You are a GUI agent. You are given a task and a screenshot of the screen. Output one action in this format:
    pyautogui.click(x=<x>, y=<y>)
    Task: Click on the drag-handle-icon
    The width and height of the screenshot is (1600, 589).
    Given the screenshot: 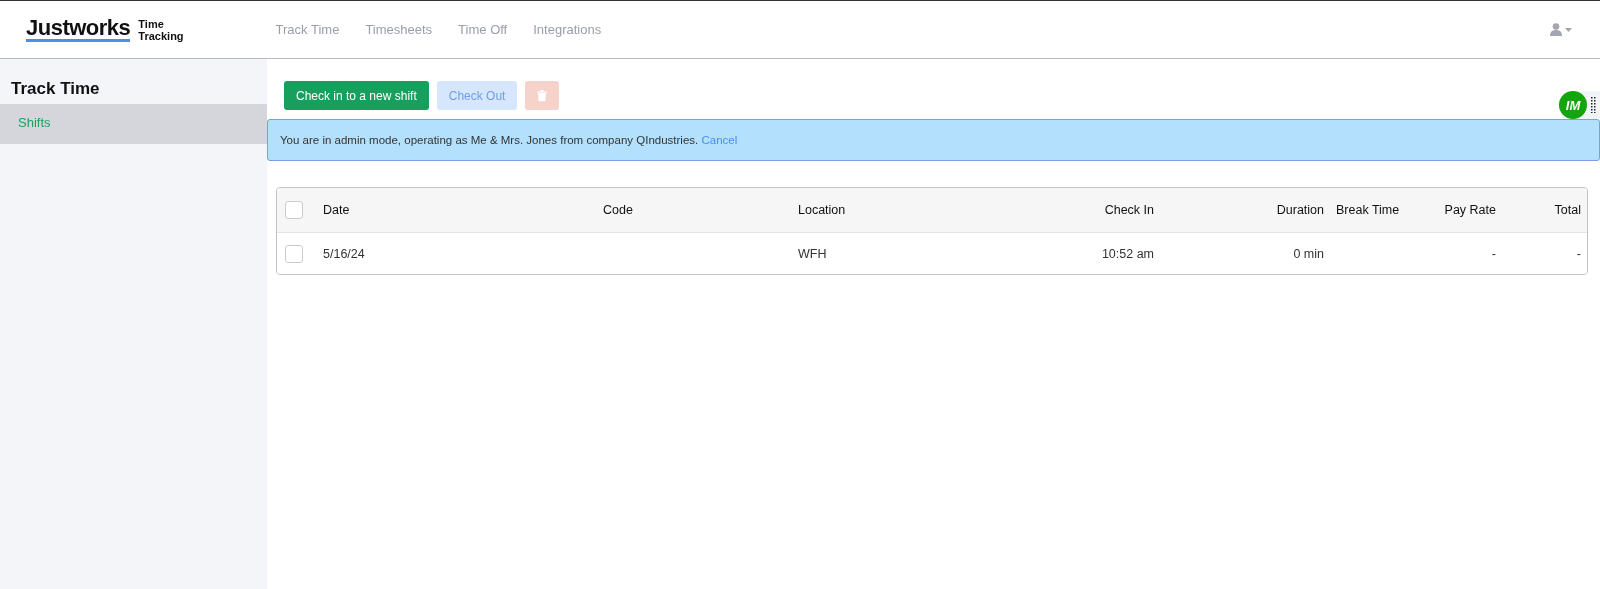 What is the action you would take?
    pyautogui.click(x=1593, y=105)
    